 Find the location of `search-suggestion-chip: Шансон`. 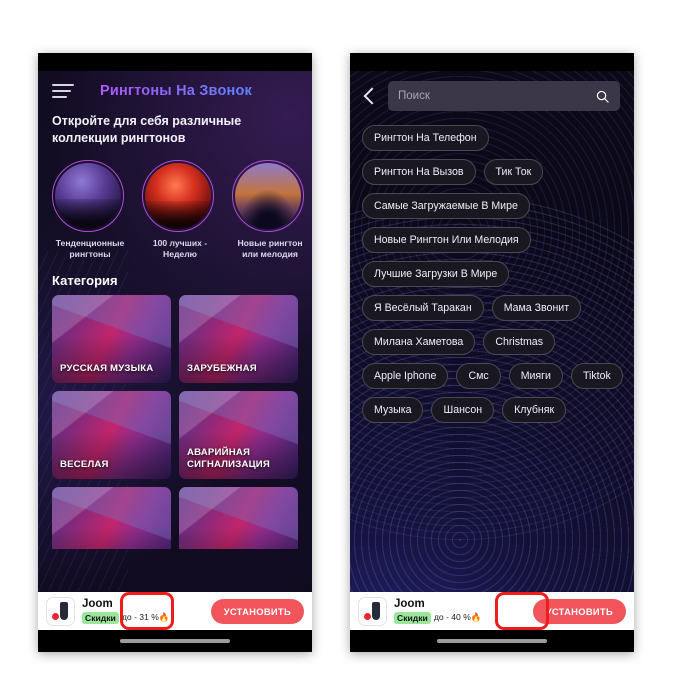

search-suggestion-chip: Шансон is located at coordinates (463, 410).